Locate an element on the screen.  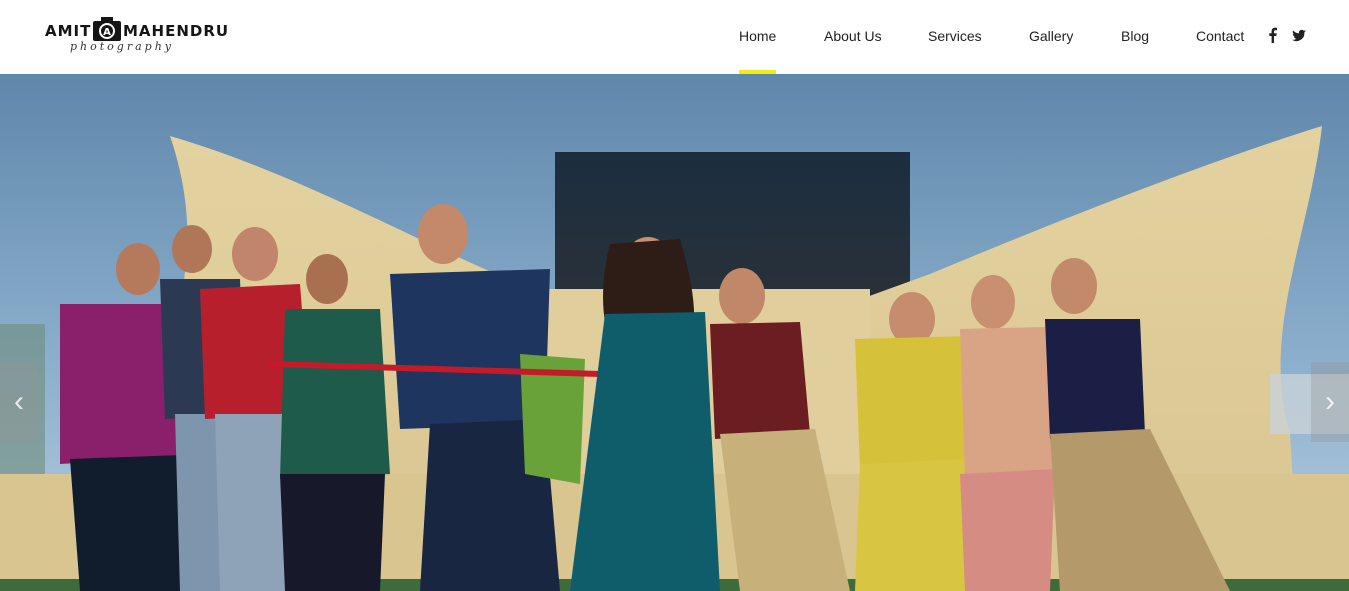
slider-prev-button: ‹ is located at coordinates (19, 402).